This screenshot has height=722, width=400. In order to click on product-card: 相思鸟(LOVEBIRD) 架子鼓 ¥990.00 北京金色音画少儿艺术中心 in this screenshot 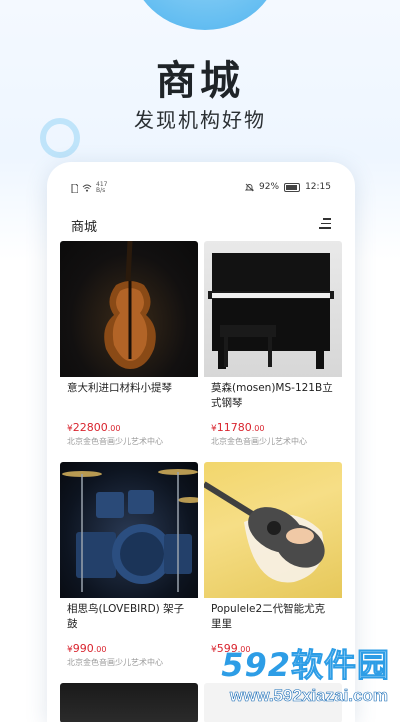, I will do `click(129, 569)`.